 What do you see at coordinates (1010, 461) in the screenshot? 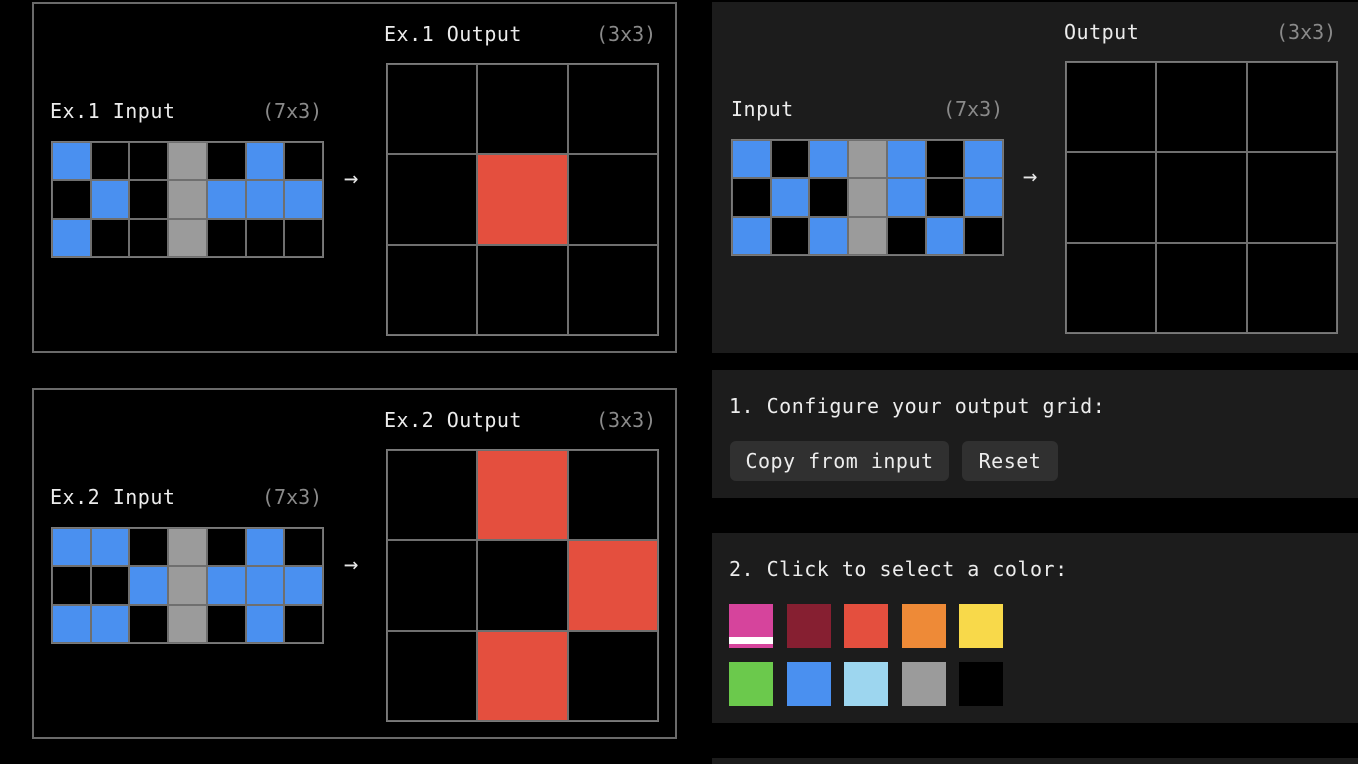
I see `reset-button: Reset` at bounding box center [1010, 461].